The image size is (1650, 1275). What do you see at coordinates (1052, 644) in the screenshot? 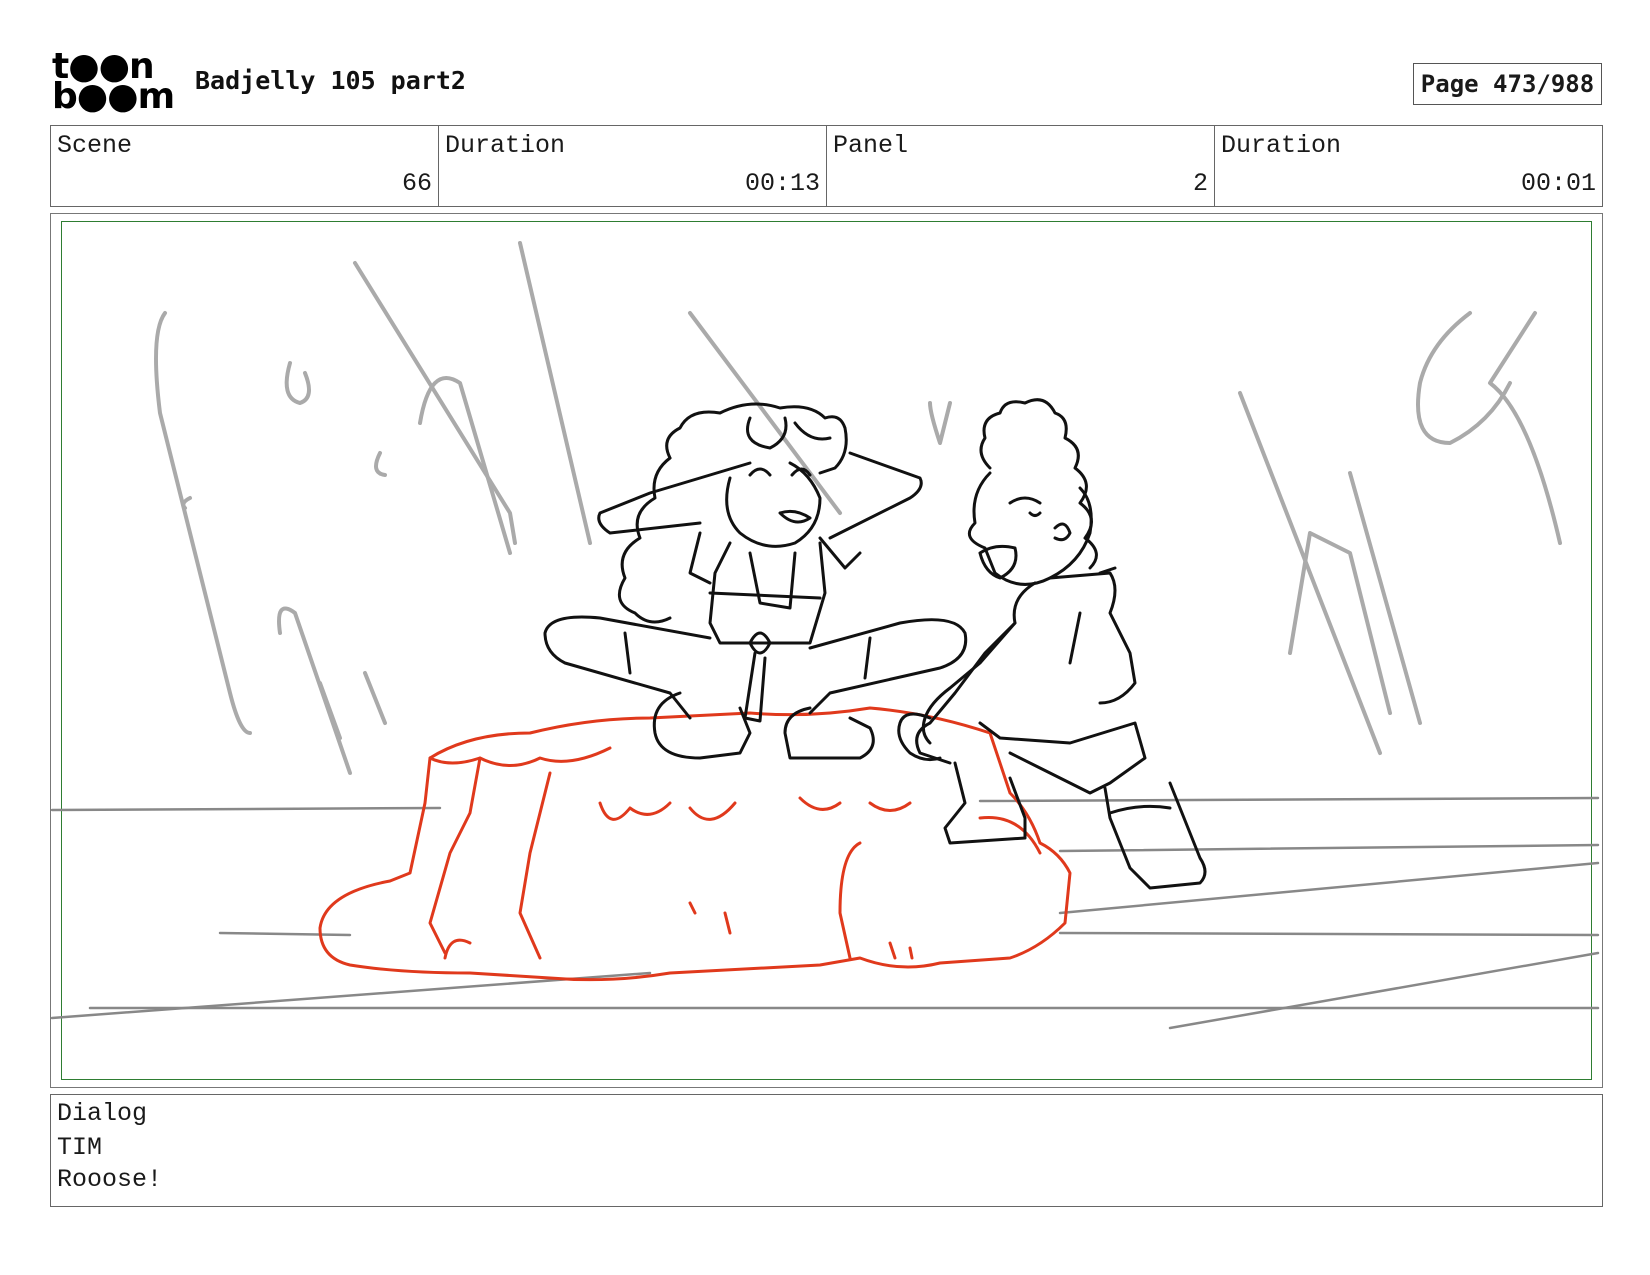
I see `character-boy-sketch` at bounding box center [1052, 644].